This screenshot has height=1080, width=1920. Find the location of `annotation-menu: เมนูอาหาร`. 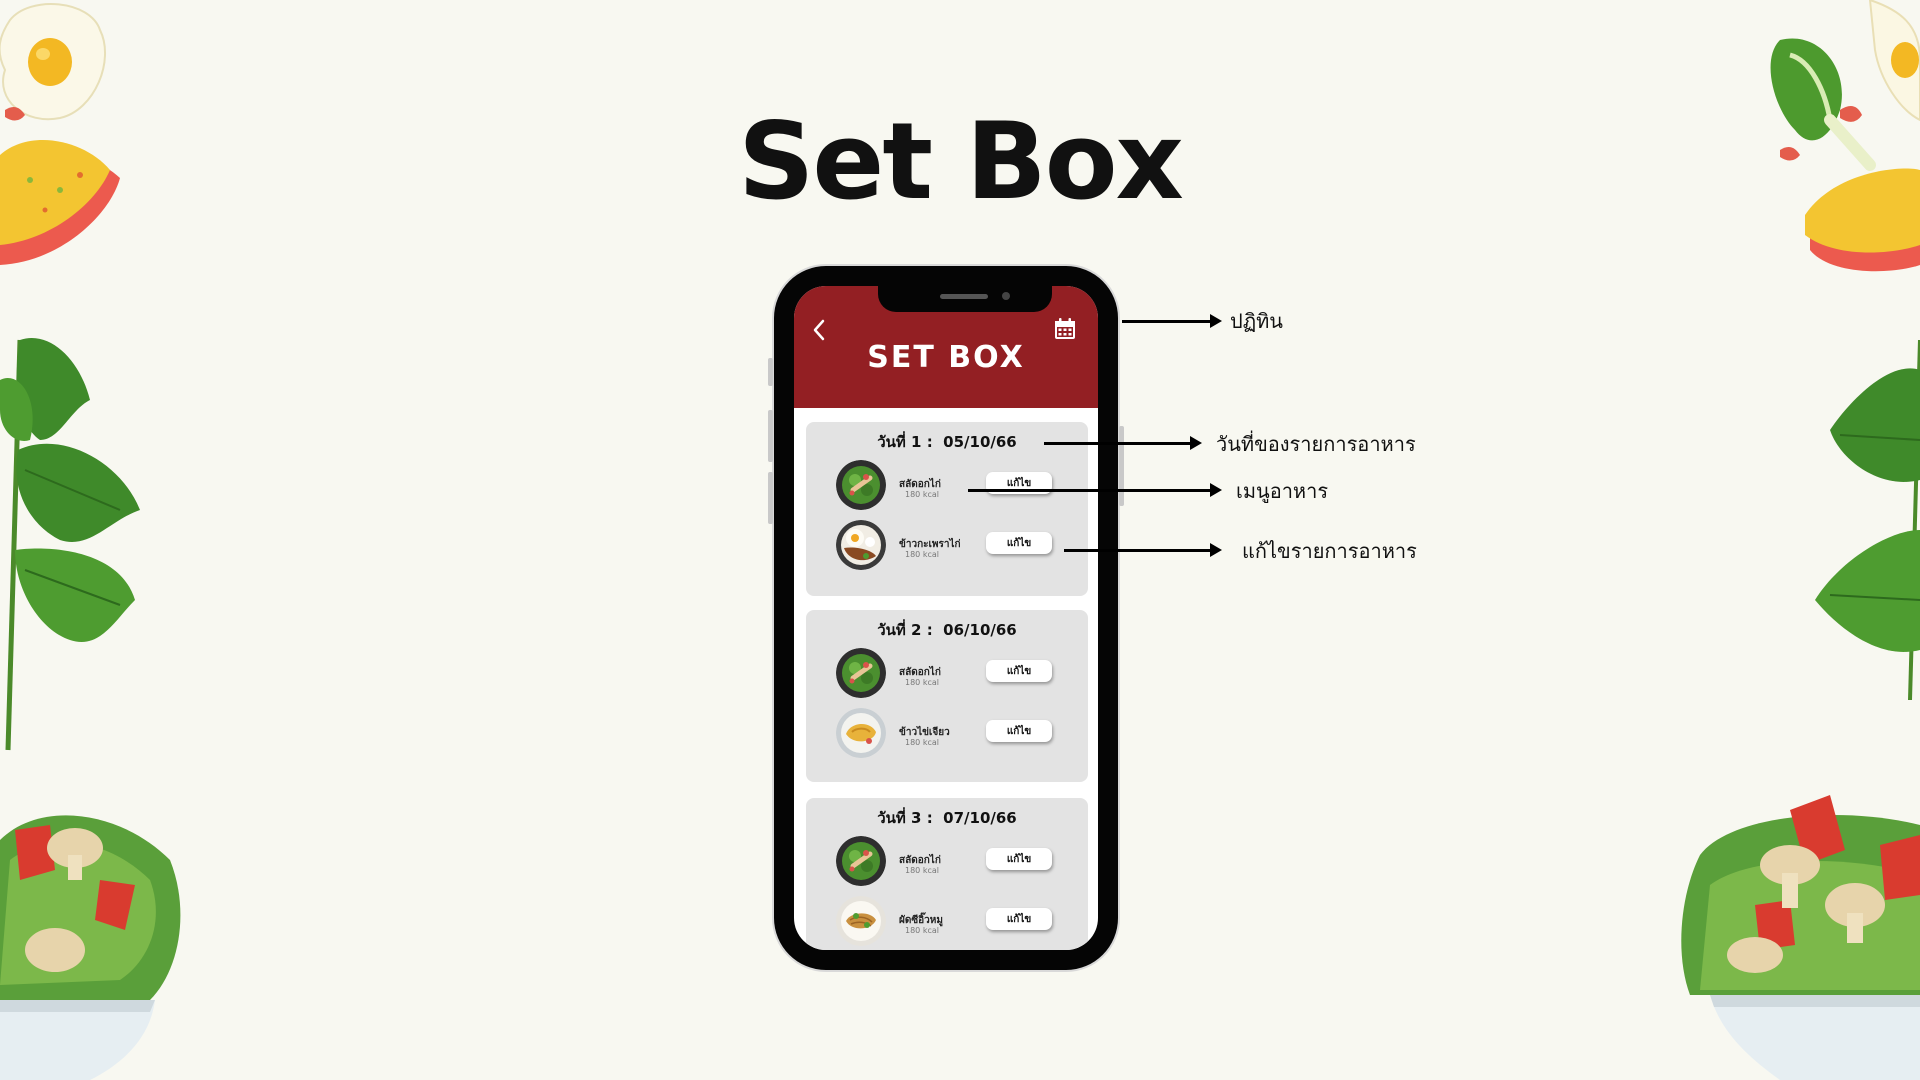

annotation-menu: เมนูอาหาร is located at coordinates (1282, 491).